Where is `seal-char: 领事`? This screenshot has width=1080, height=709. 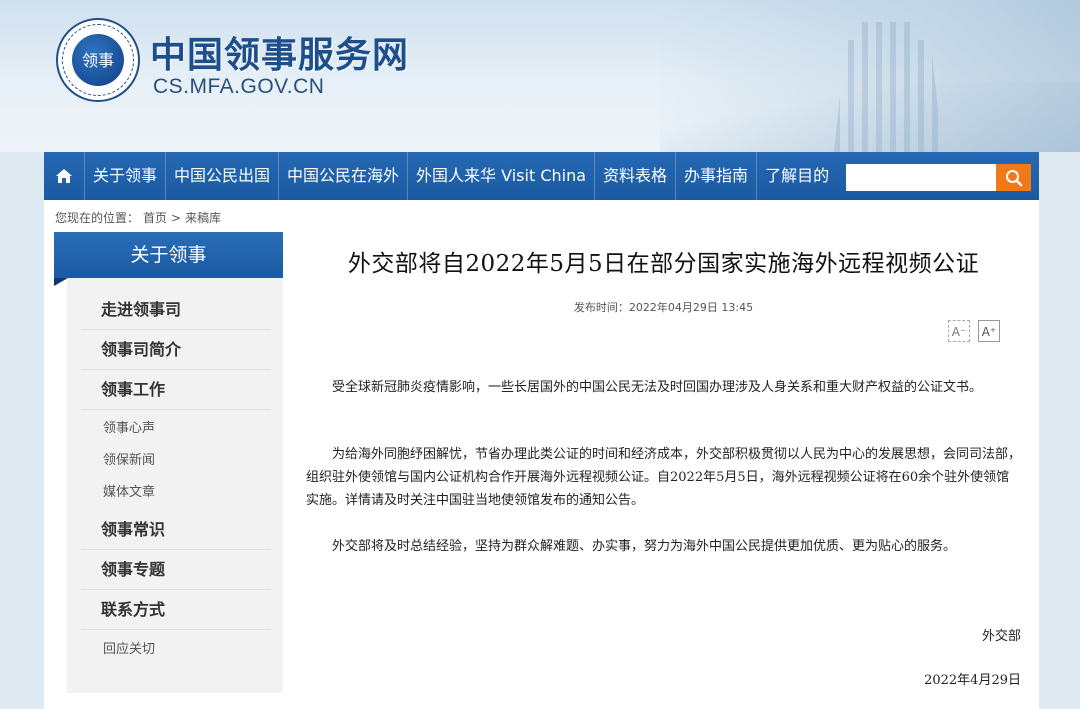 seal-char: 领事 is located at coordinates (97, 60).